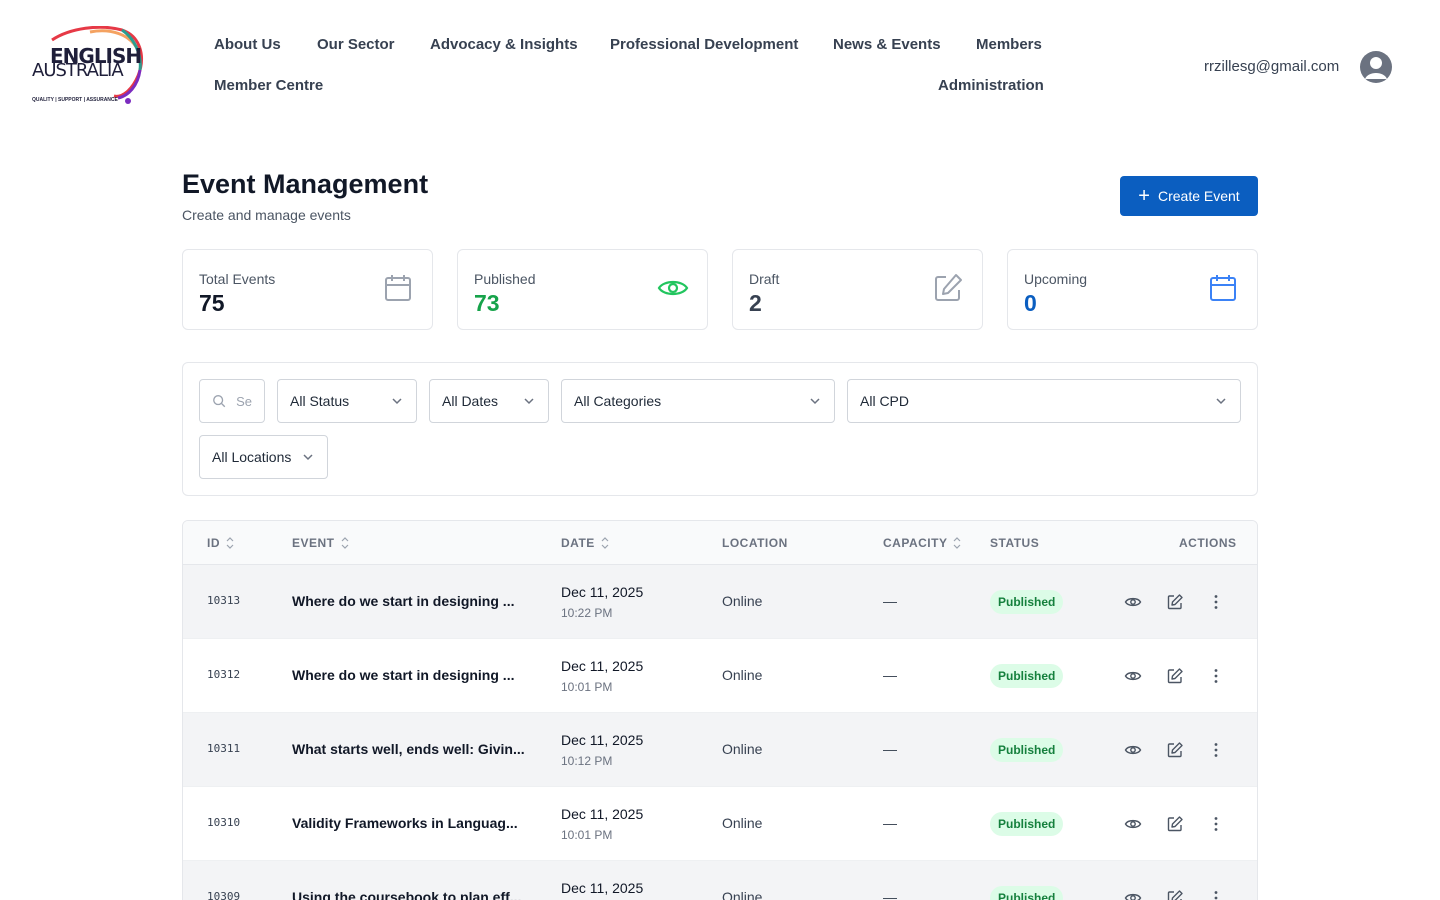  What do you see at coordinates (1208, 543) in the screenshot?
I see `column-header-label: ACTIONS` at bounding box center [1208, 543].